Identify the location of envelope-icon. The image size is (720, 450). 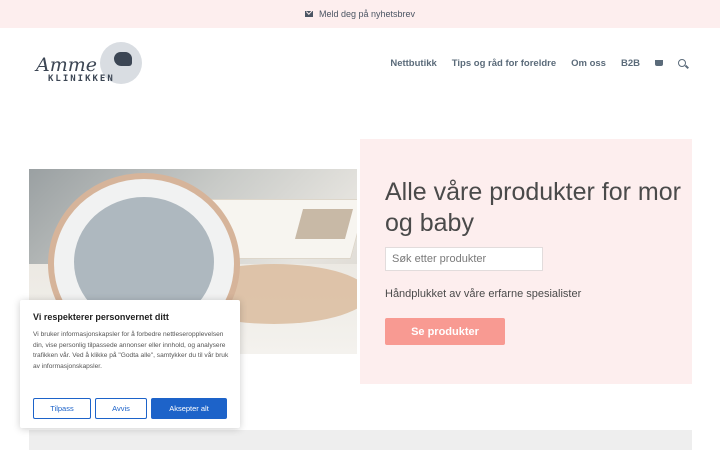
(308, 14).